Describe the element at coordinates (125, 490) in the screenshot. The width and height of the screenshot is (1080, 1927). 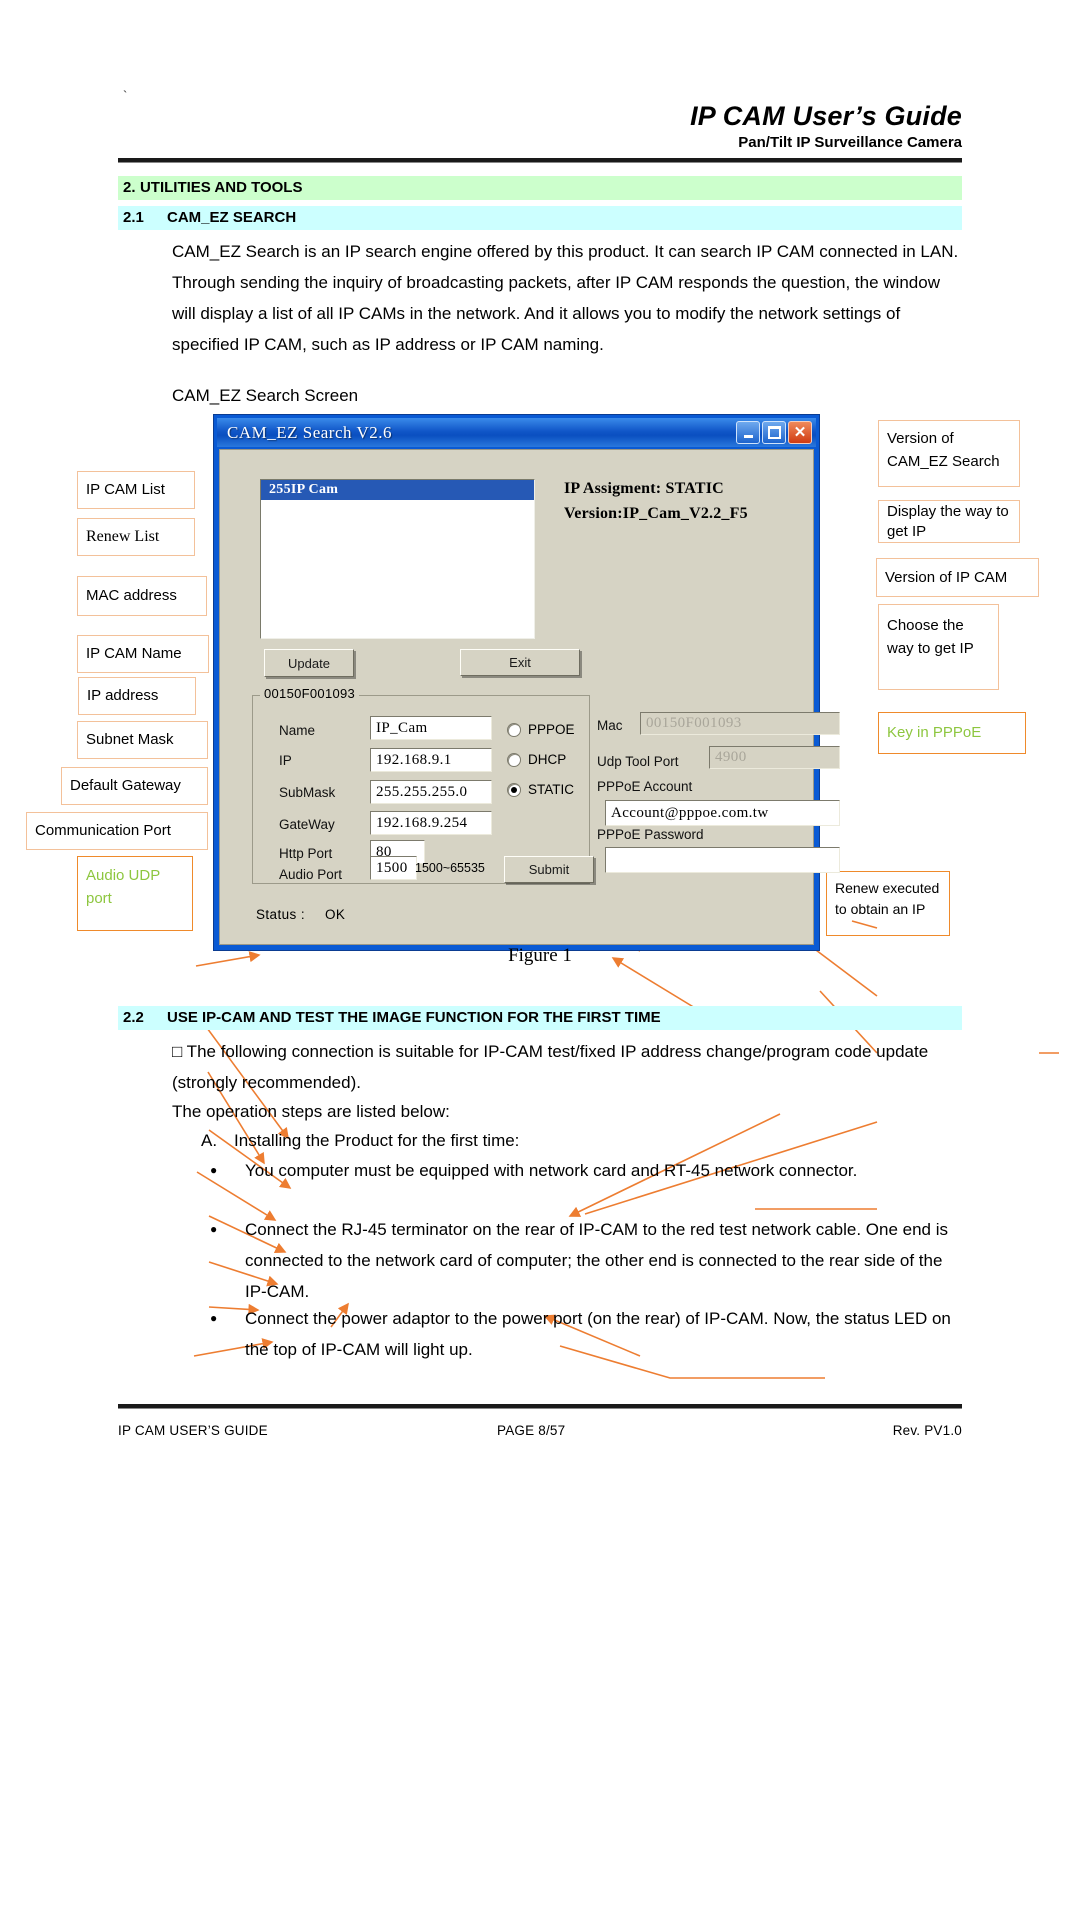
I see `callout-label: IP CAM List` at that location.